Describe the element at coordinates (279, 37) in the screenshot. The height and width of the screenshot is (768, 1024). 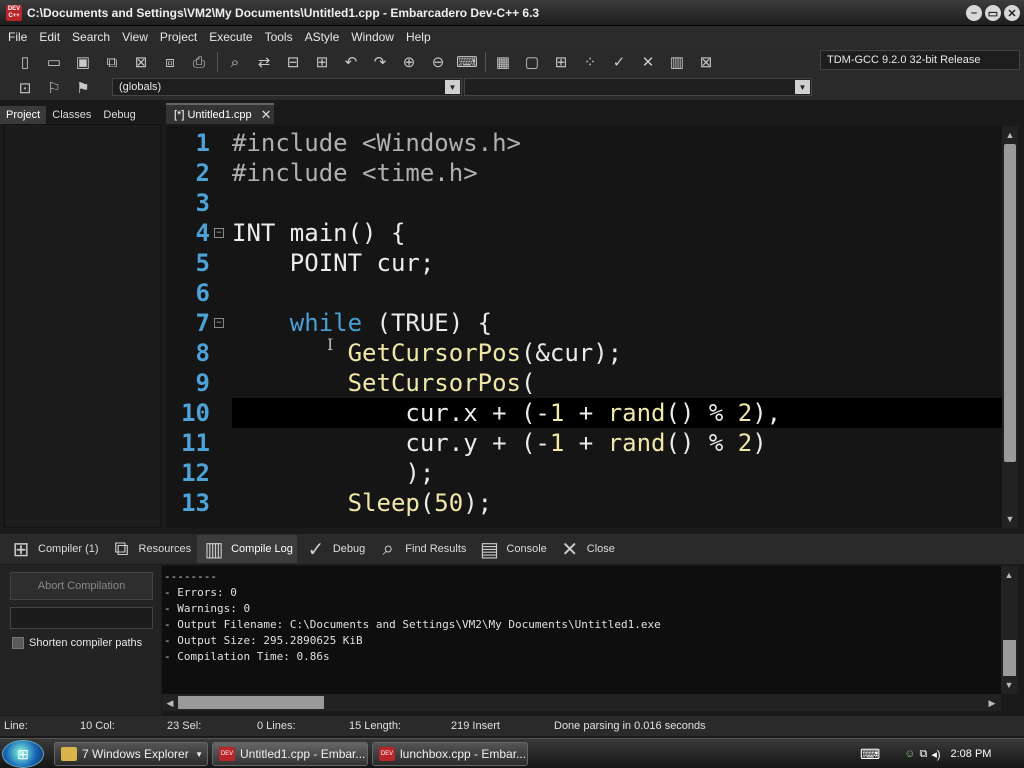
I see `menu-tools: Tools` at that location.